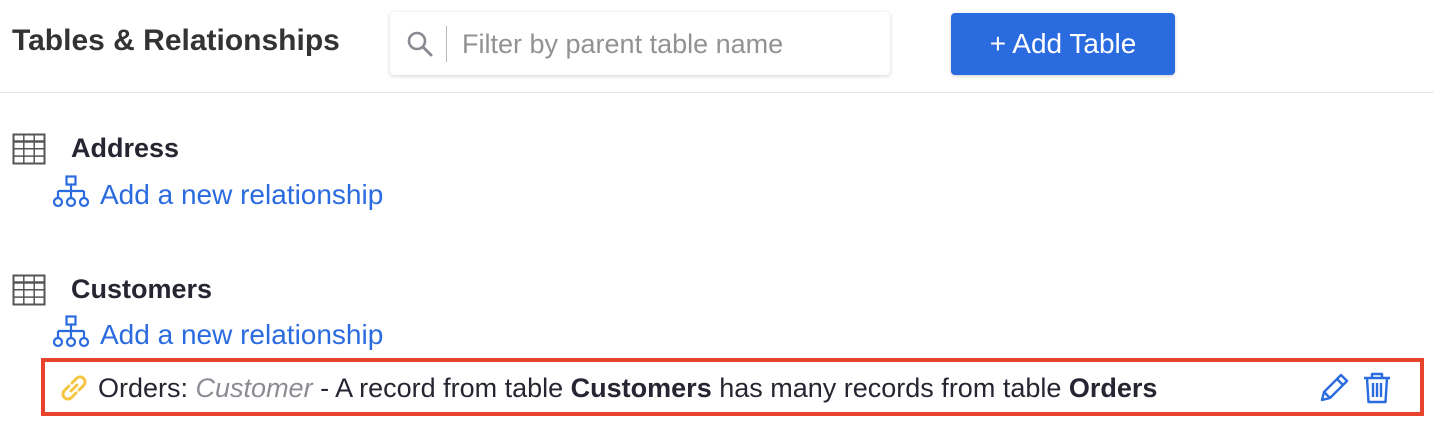  What do you see at coordinates (420, 44) in the screenshot?
I see `search-icon` at bounding box center [420, 44].